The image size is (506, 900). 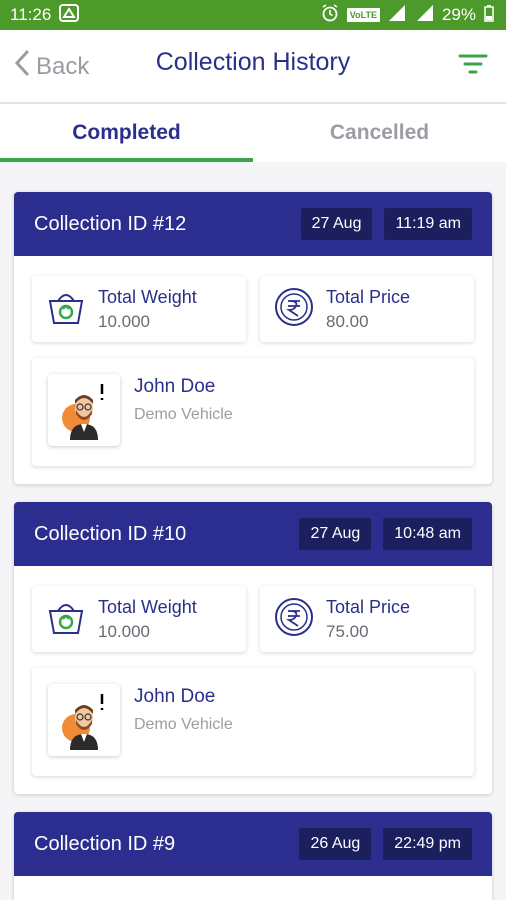 What do you see at coordinates (253, 15) in the screenshot?
I see `status-bar: 11:26 VoLTE 29%` at bounding box center [253, 15].